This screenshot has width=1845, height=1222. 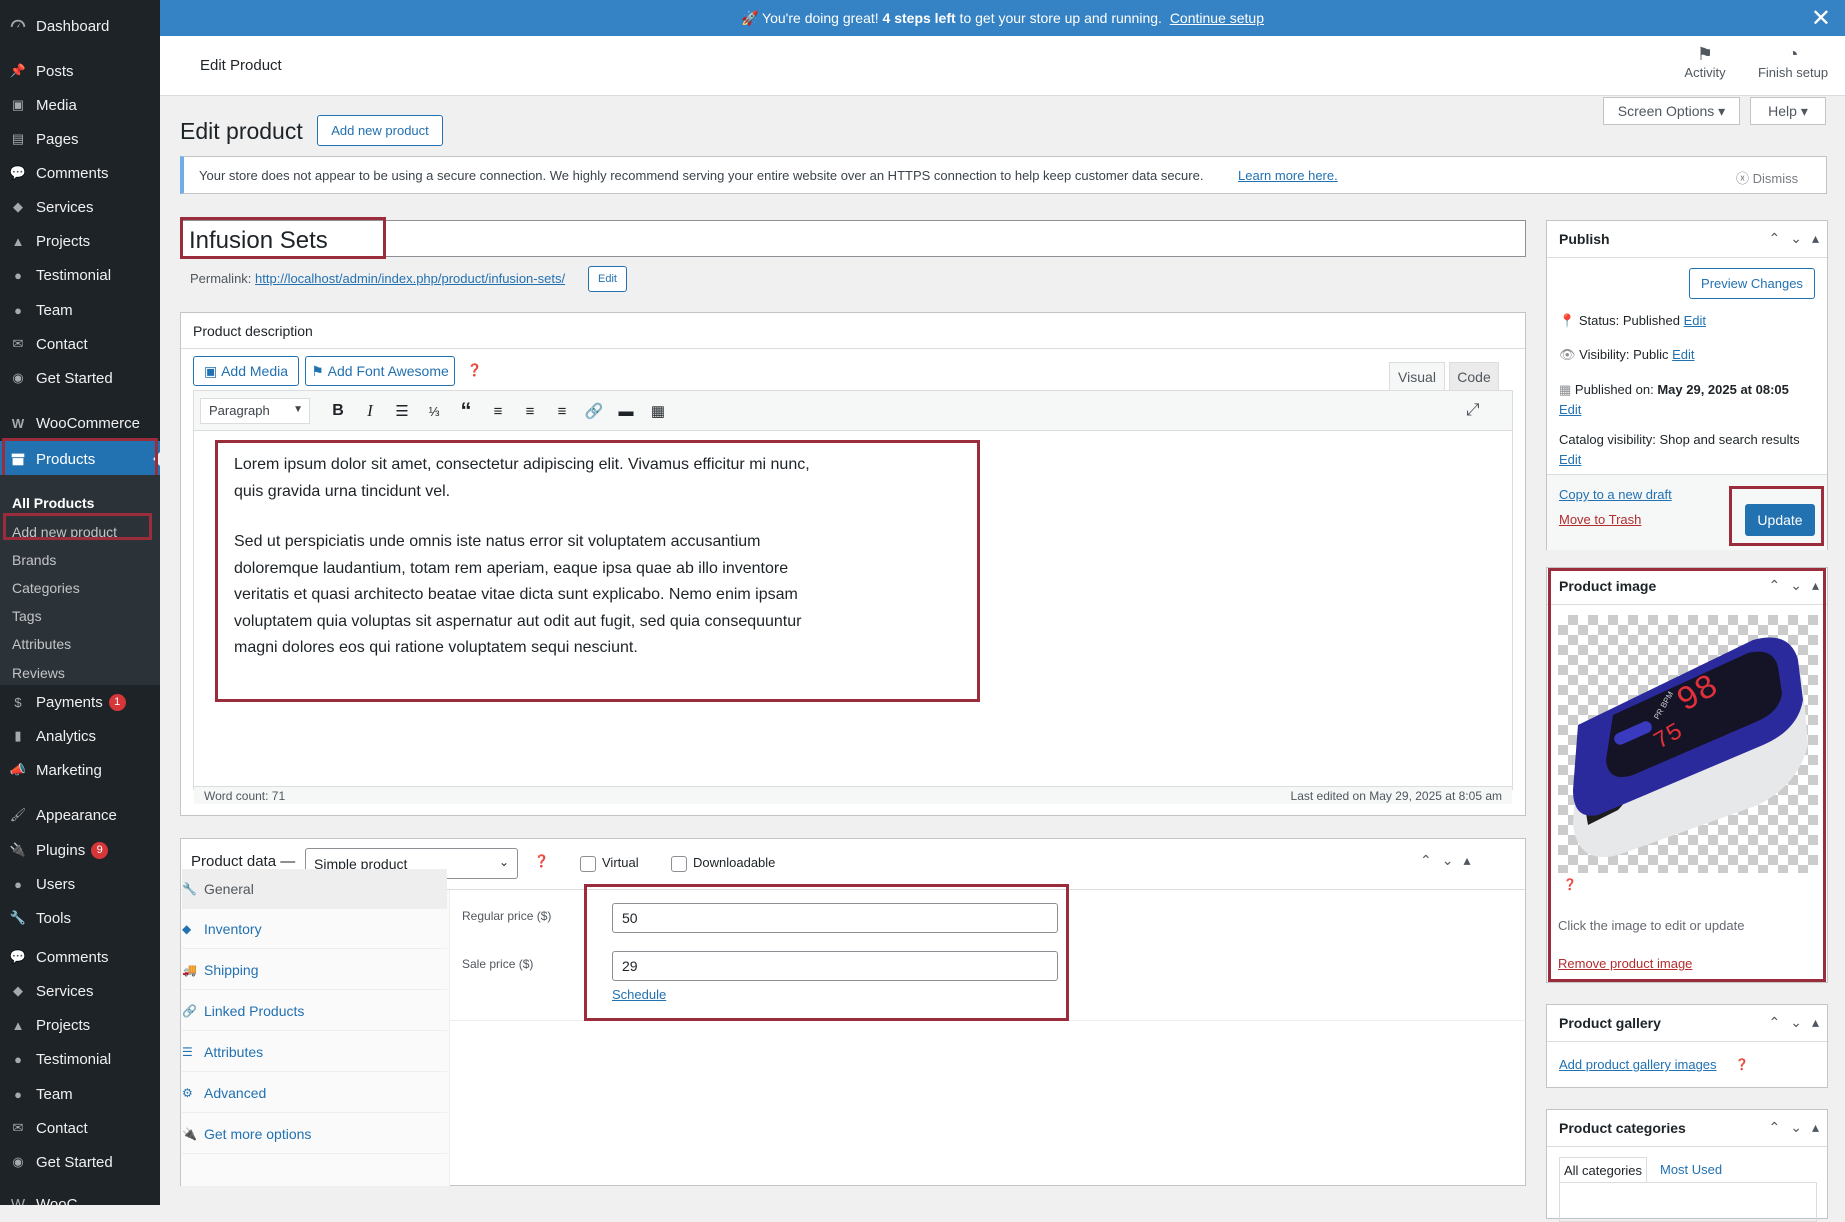 I want to click on submenu-item: Reviews, so click(x=38, y=673).